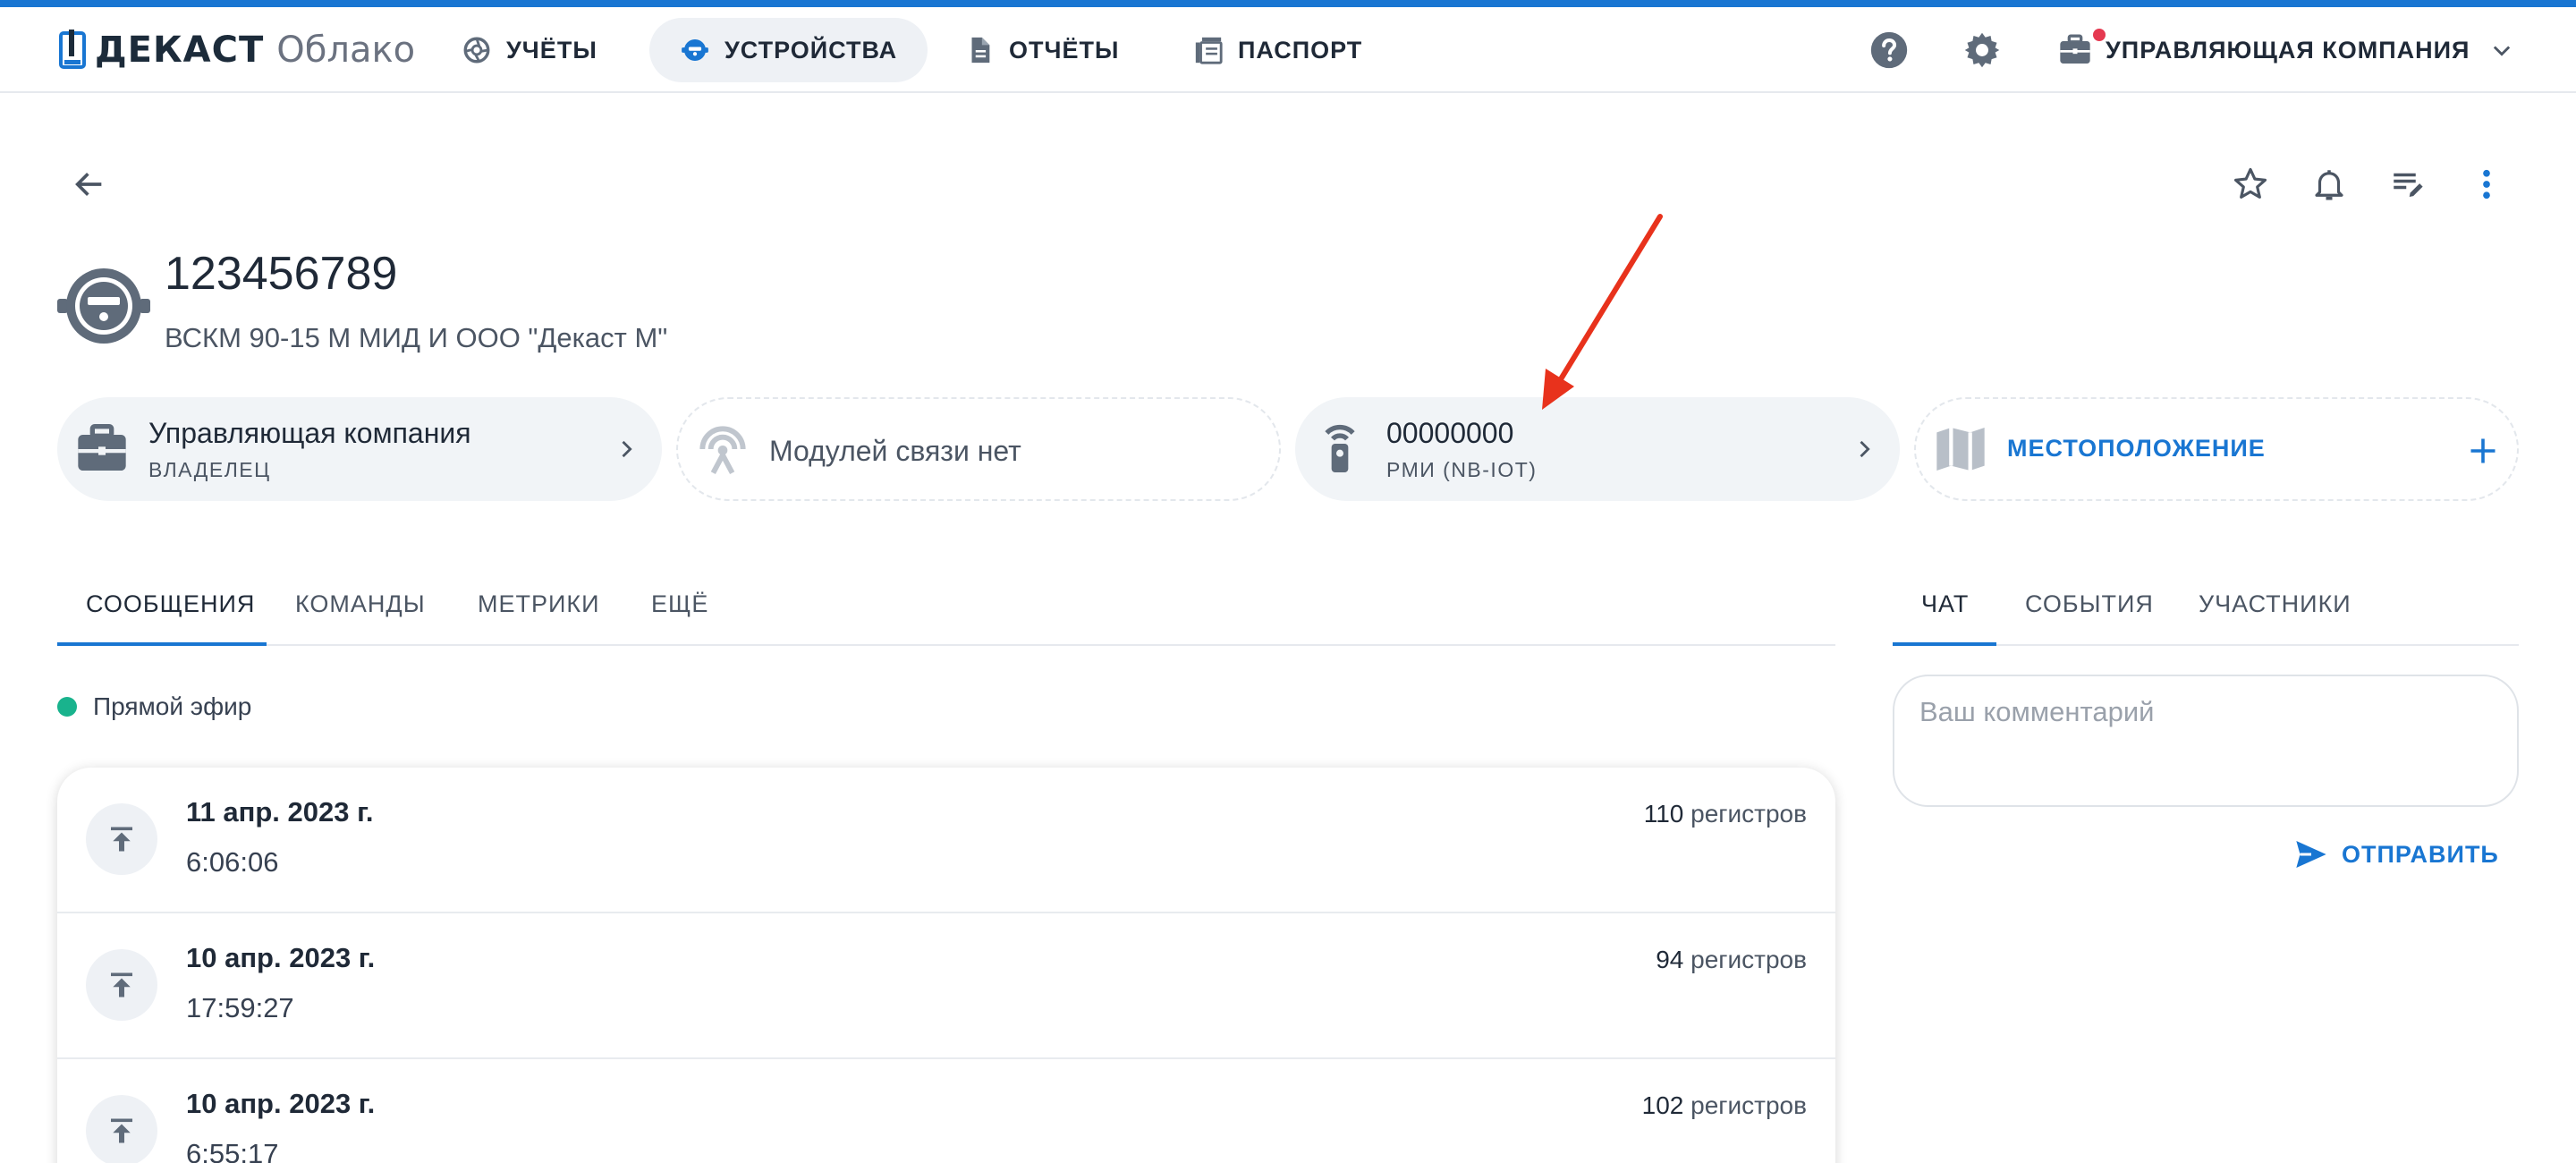 The width and height of the screenshot is (2576, 1163). What do you see at coordinates (946, 986) in the screenshot?
I see `list-item: 10 апр. 2023 г. 17:59:27 94 регистров` at bounding box center [946, 986].